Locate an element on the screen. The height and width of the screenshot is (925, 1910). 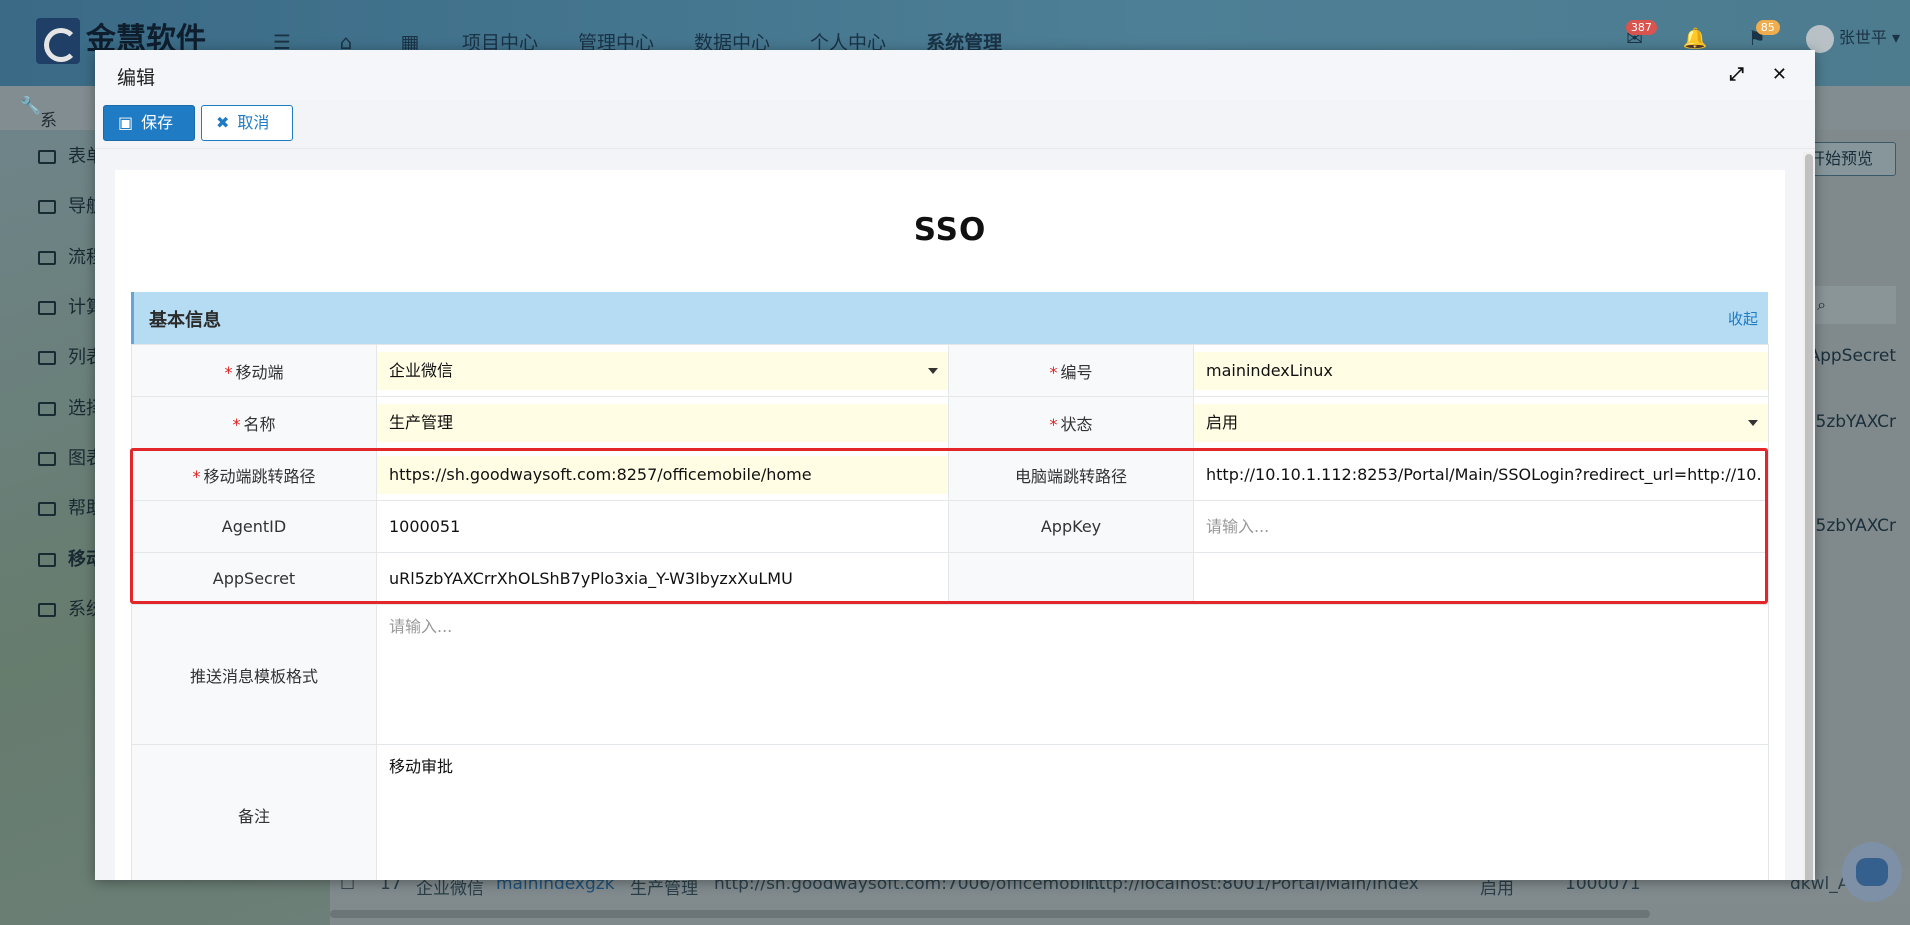
section-title: 基本信息 is located at coordinates (185, 320).